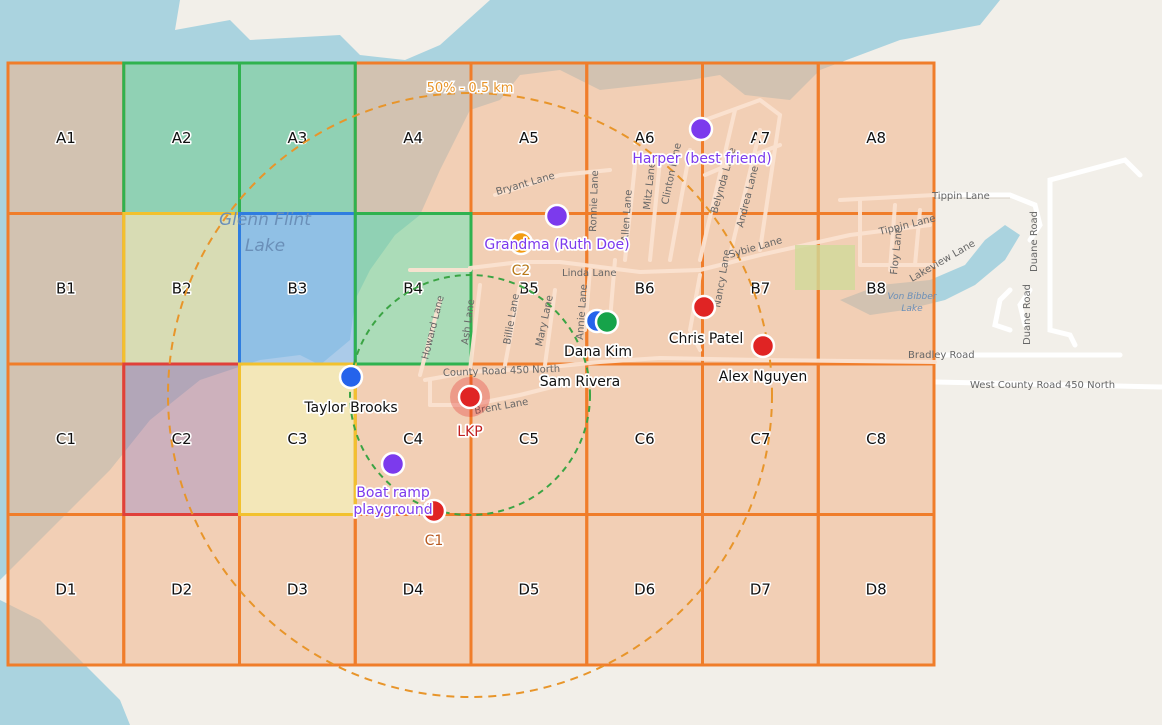 The image size is (1162, 725). Describe the element at coordinates (912, 309) in the screenshot. I see `von-bibber-label-line2: Lake` at that location.